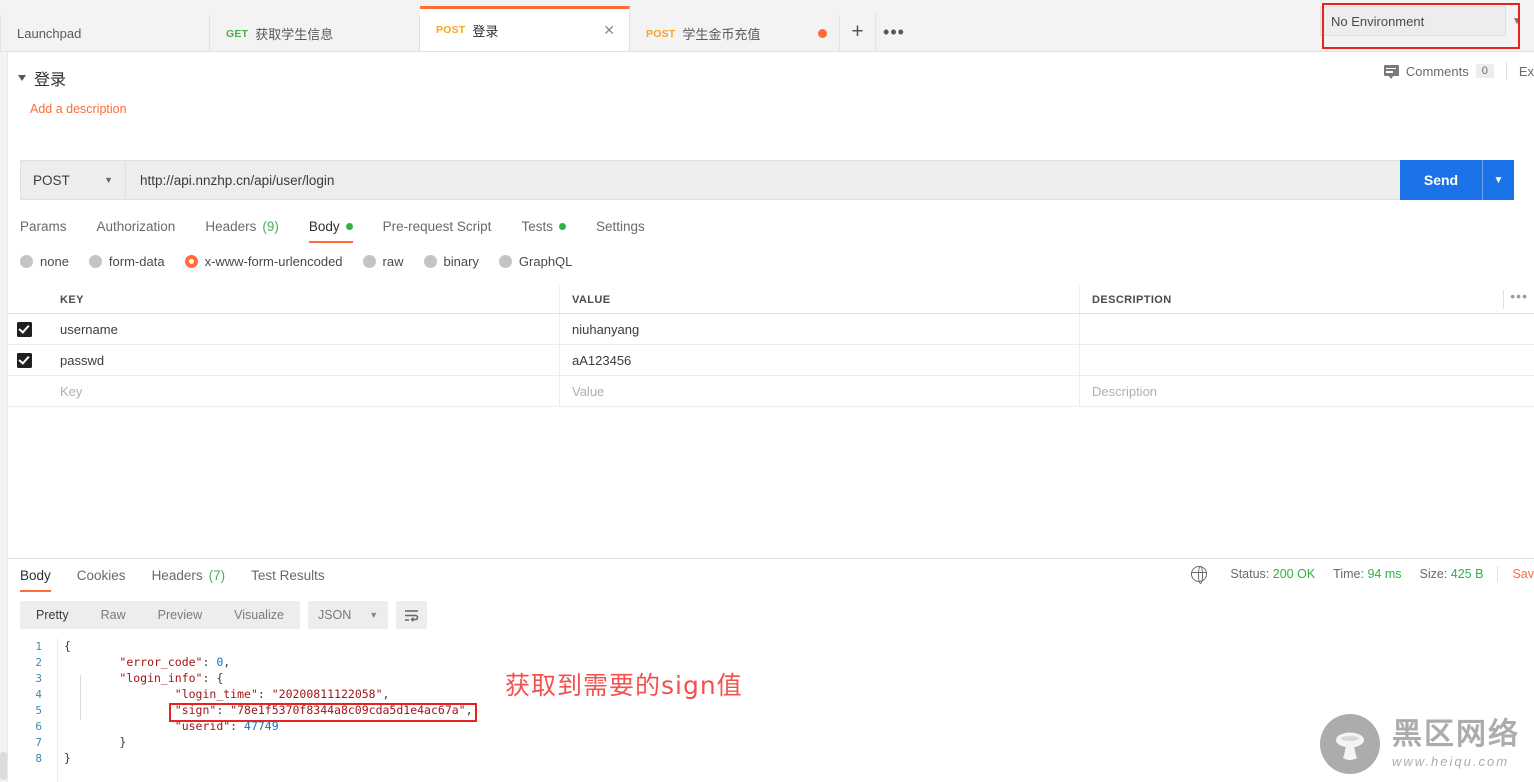 The width and height of the screenshot is (1534, 782). What do you see at coordinates (820, 391) in the screenshot?
I see `new-value-input: Value` at bounding box center [820, 391].